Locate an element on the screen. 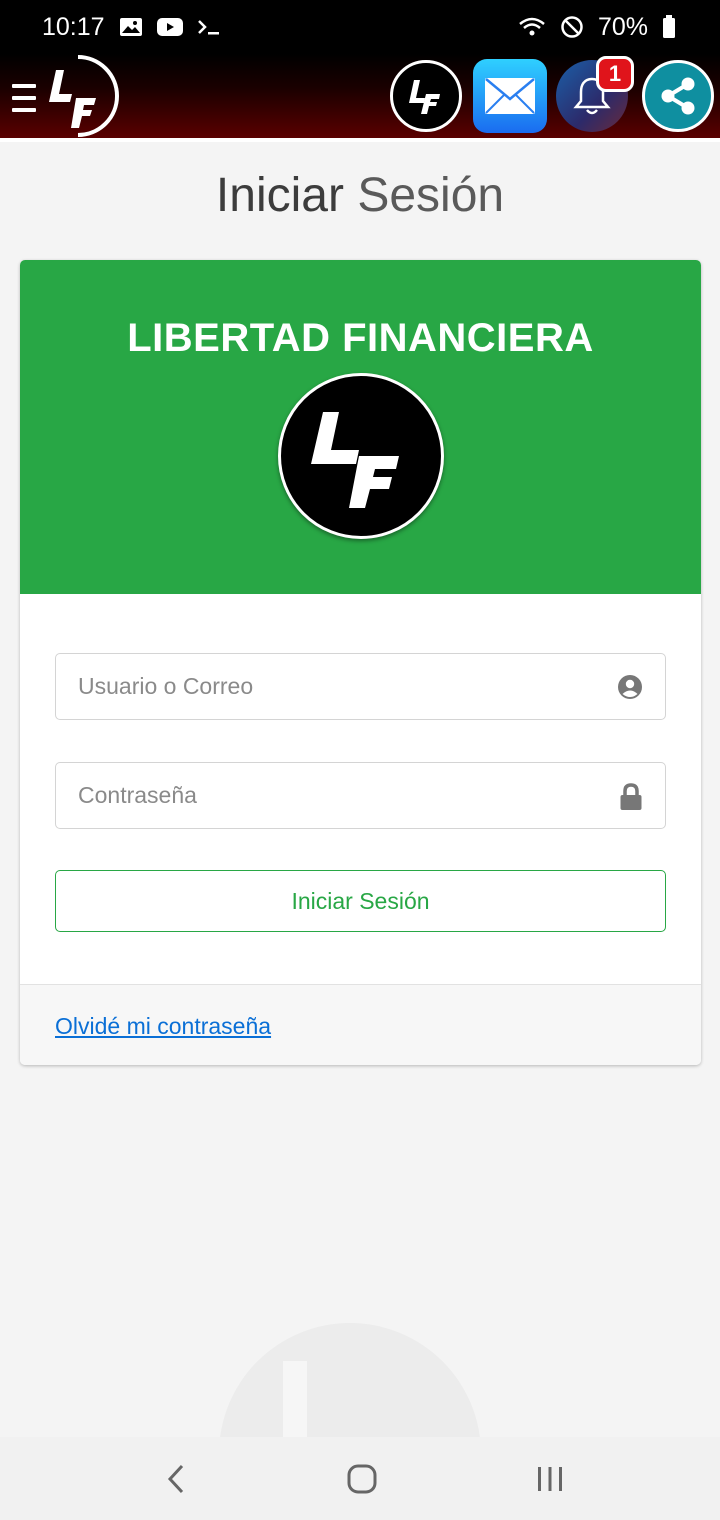 The image size is (720, 1520). terminal-icon is located at coordinates (209, 27).